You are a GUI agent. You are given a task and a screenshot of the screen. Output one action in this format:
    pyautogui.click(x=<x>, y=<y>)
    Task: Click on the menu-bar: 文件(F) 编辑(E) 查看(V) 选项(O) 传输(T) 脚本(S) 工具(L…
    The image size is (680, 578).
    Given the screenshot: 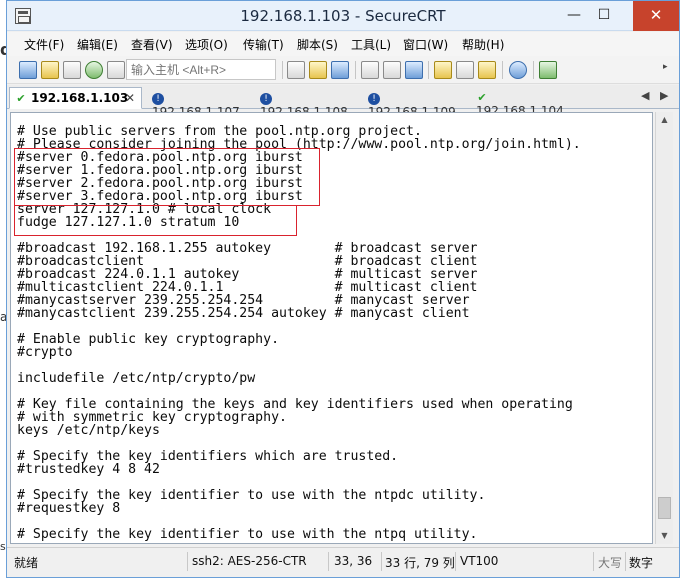 What is the action you would take?
    pyautogui.click(x=343, y=44)
    